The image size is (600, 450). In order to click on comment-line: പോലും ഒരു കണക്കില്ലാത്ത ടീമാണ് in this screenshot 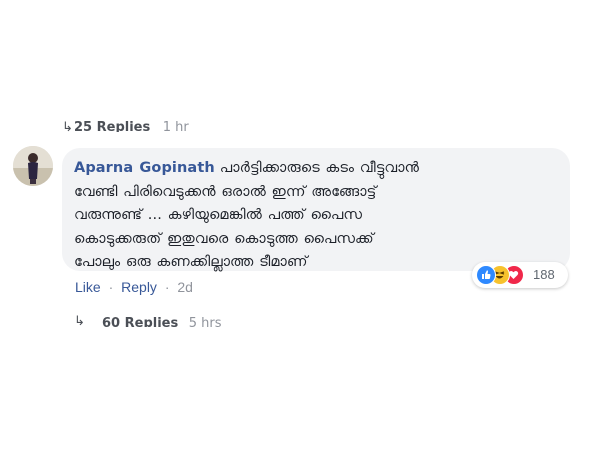, I will do `click(191, 262)`.